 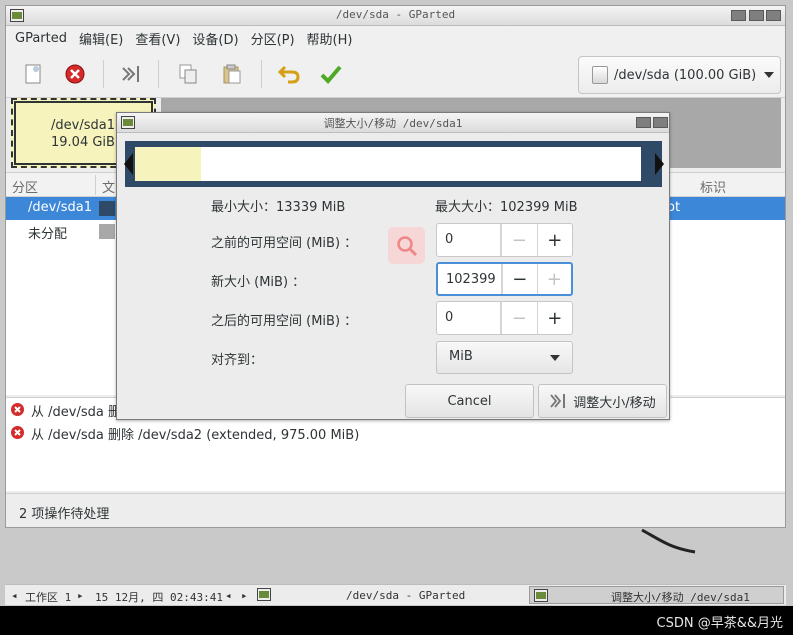 What do you see at coordinates (278, 207) in the screenshot?
I see `min-size-label: 最小大小：13339 MiB` at bounding box center [278, 207].